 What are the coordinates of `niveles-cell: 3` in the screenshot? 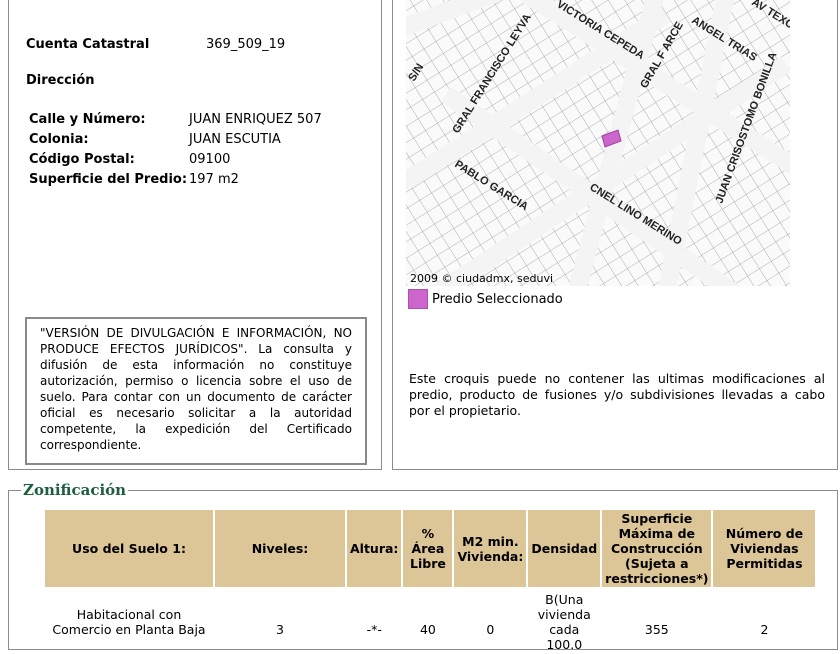 It's located at (280, 629).